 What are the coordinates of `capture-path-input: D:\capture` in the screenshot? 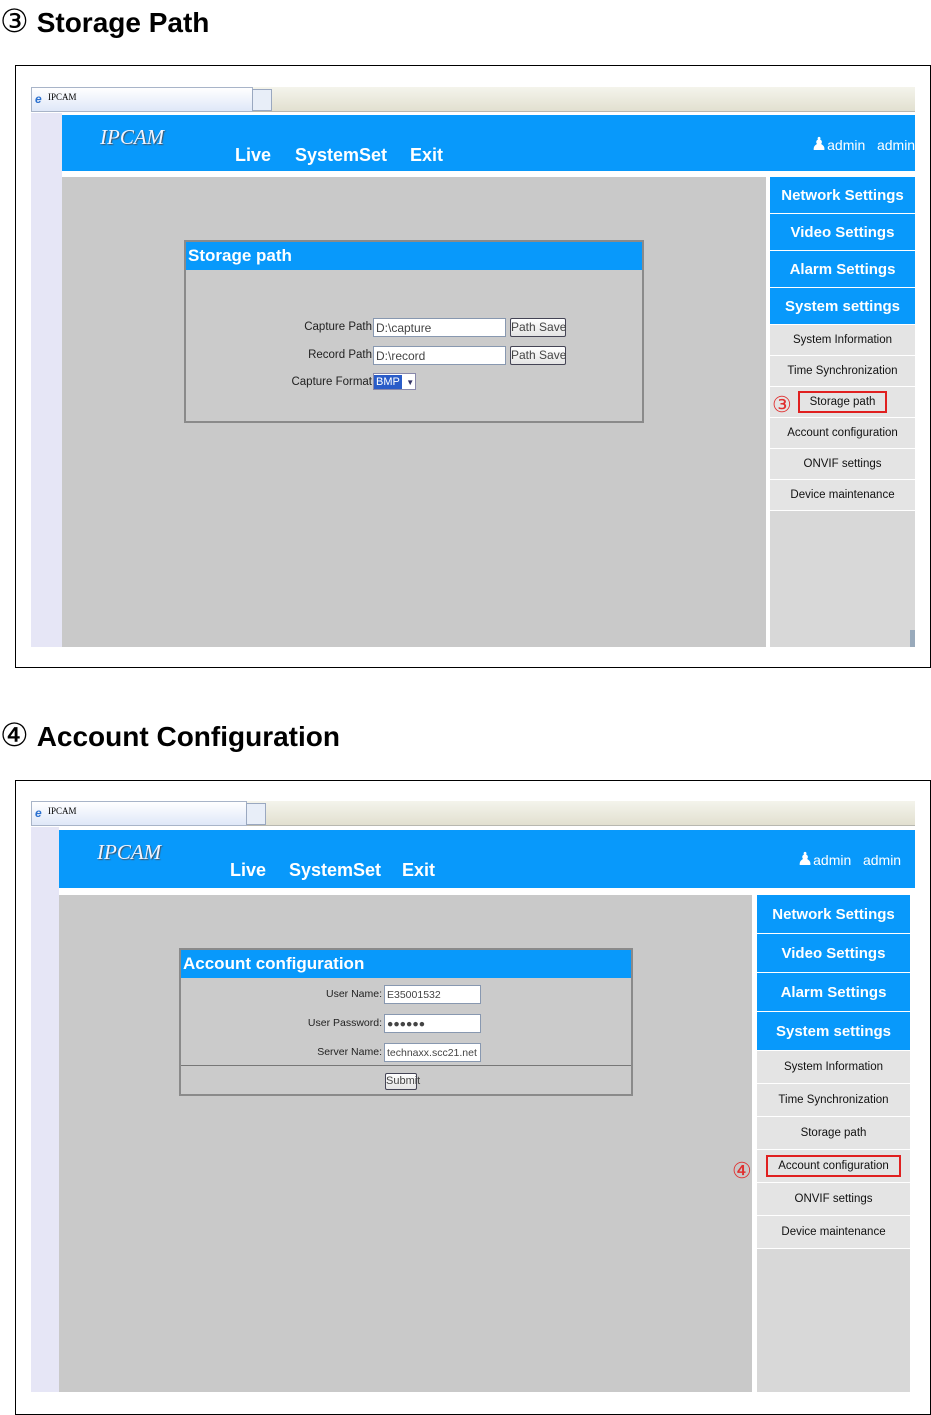 It's located at (439, 327).